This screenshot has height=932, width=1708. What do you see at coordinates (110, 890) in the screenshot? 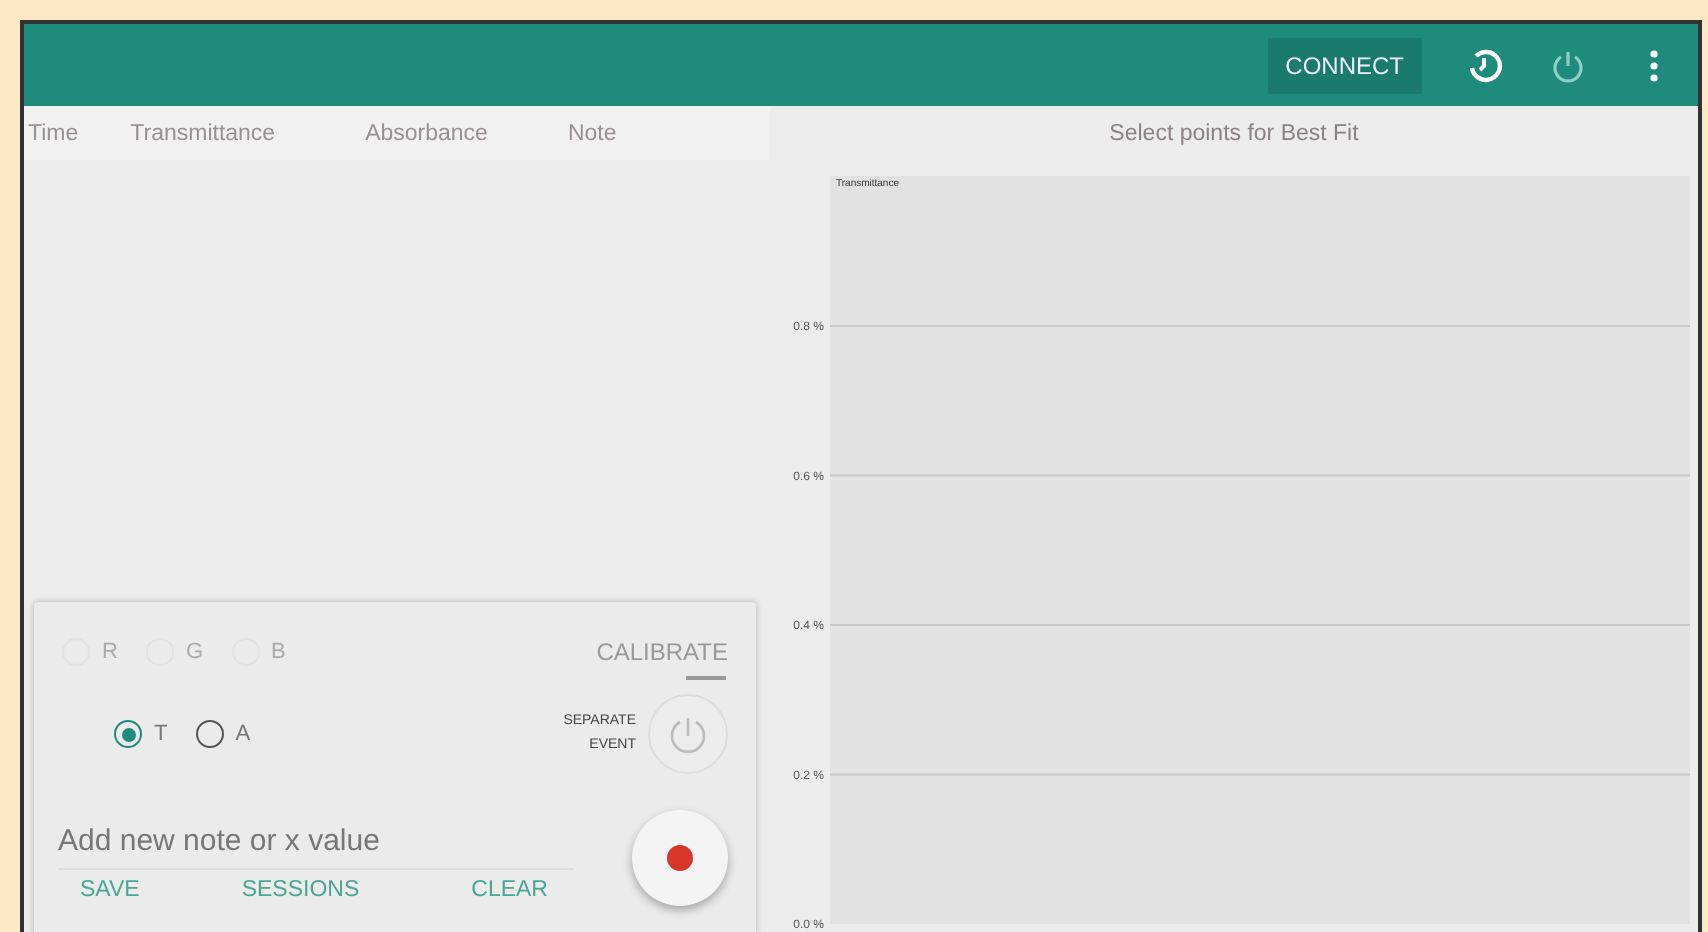
I see `text-button: SAVE` at bounding box center [110, 890].